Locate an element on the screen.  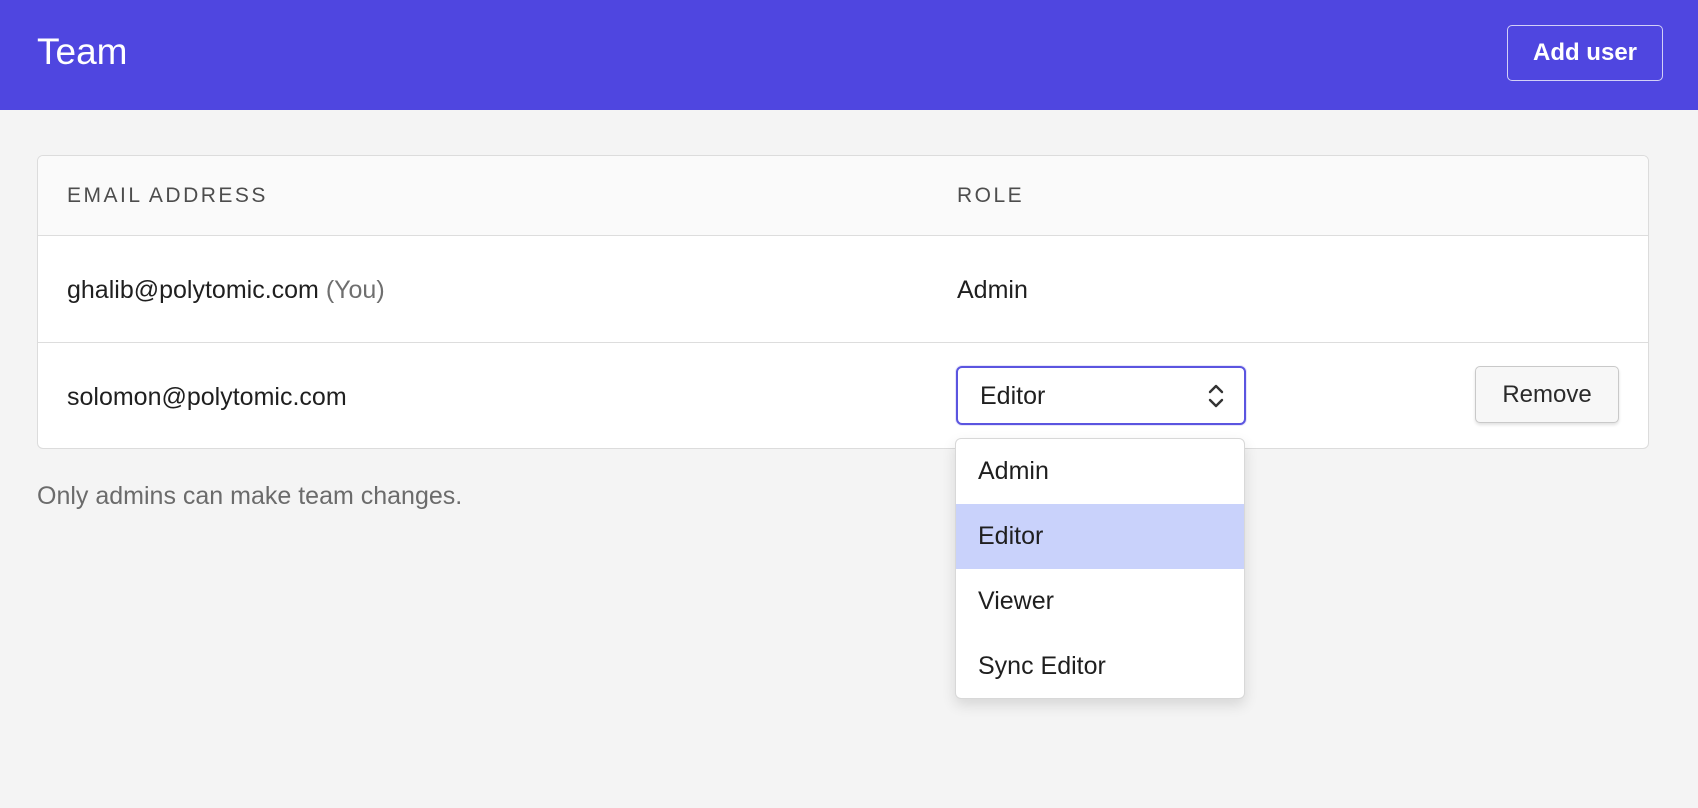
role-select: Editor is located at coordinates (1101, 395).